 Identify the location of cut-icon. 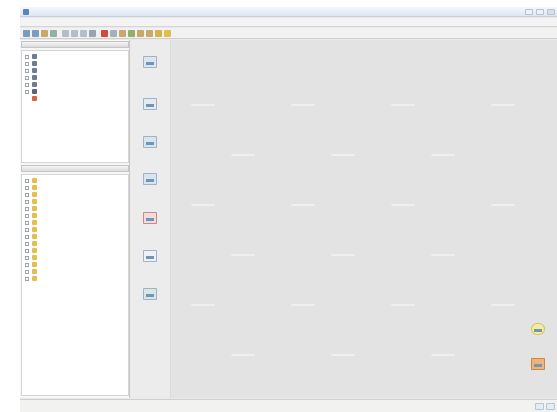
(65, 33).